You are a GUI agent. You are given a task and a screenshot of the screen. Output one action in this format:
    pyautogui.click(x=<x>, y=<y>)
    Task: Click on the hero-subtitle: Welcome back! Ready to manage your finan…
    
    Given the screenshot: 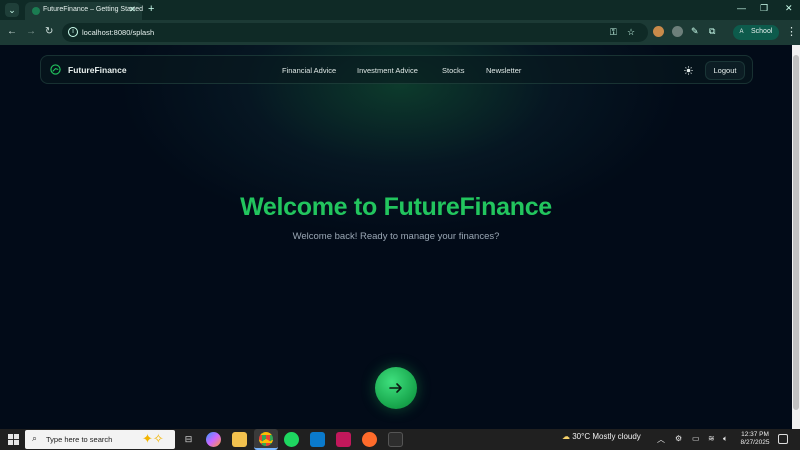 What is the action you would take?
    pyautogui.click(x=396, y=236)
    